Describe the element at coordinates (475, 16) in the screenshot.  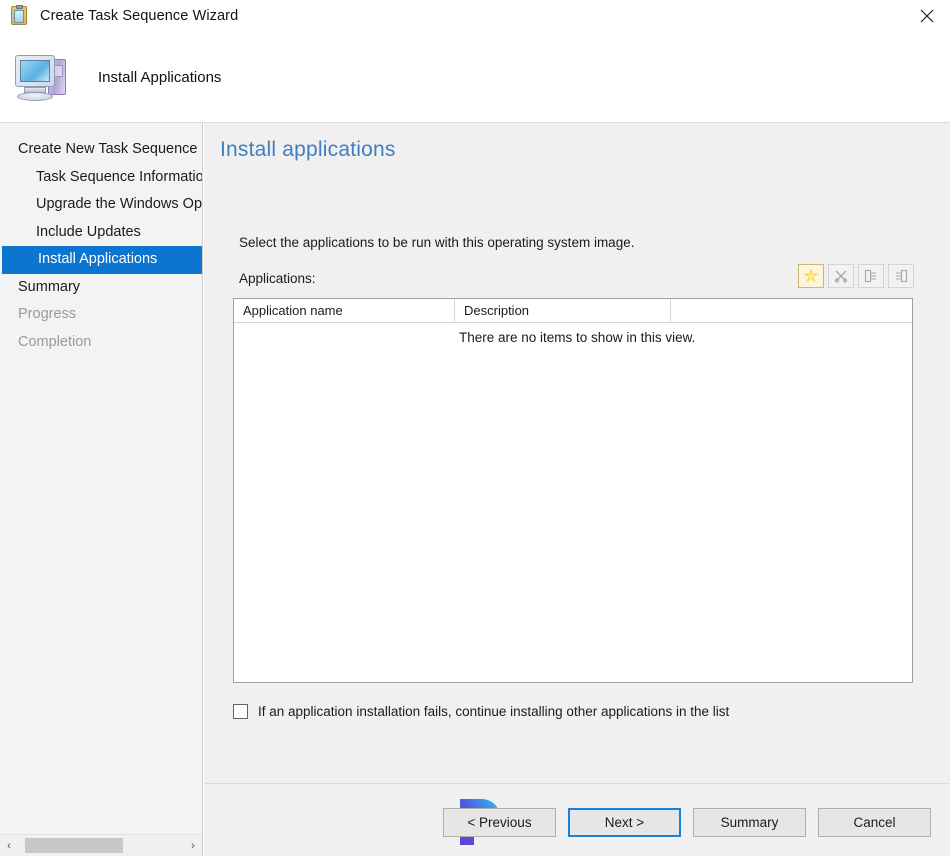
I see `window-titlebar: Create Task Sequence Wizard` at that location.